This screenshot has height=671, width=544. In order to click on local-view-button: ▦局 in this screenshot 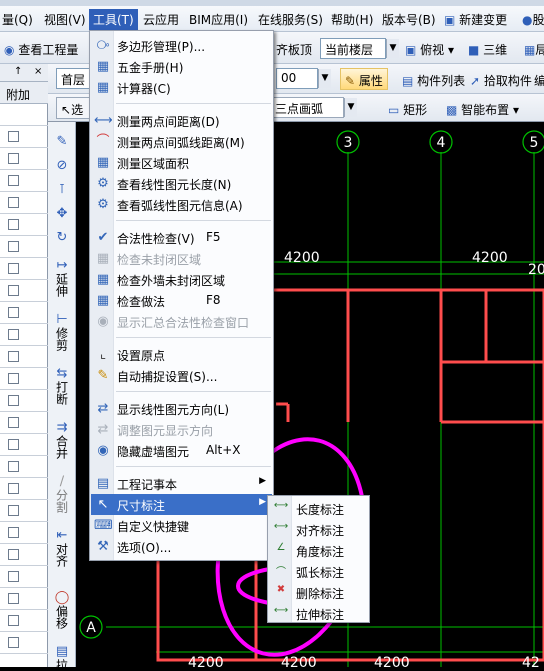, I will do `click(534, 49)`.